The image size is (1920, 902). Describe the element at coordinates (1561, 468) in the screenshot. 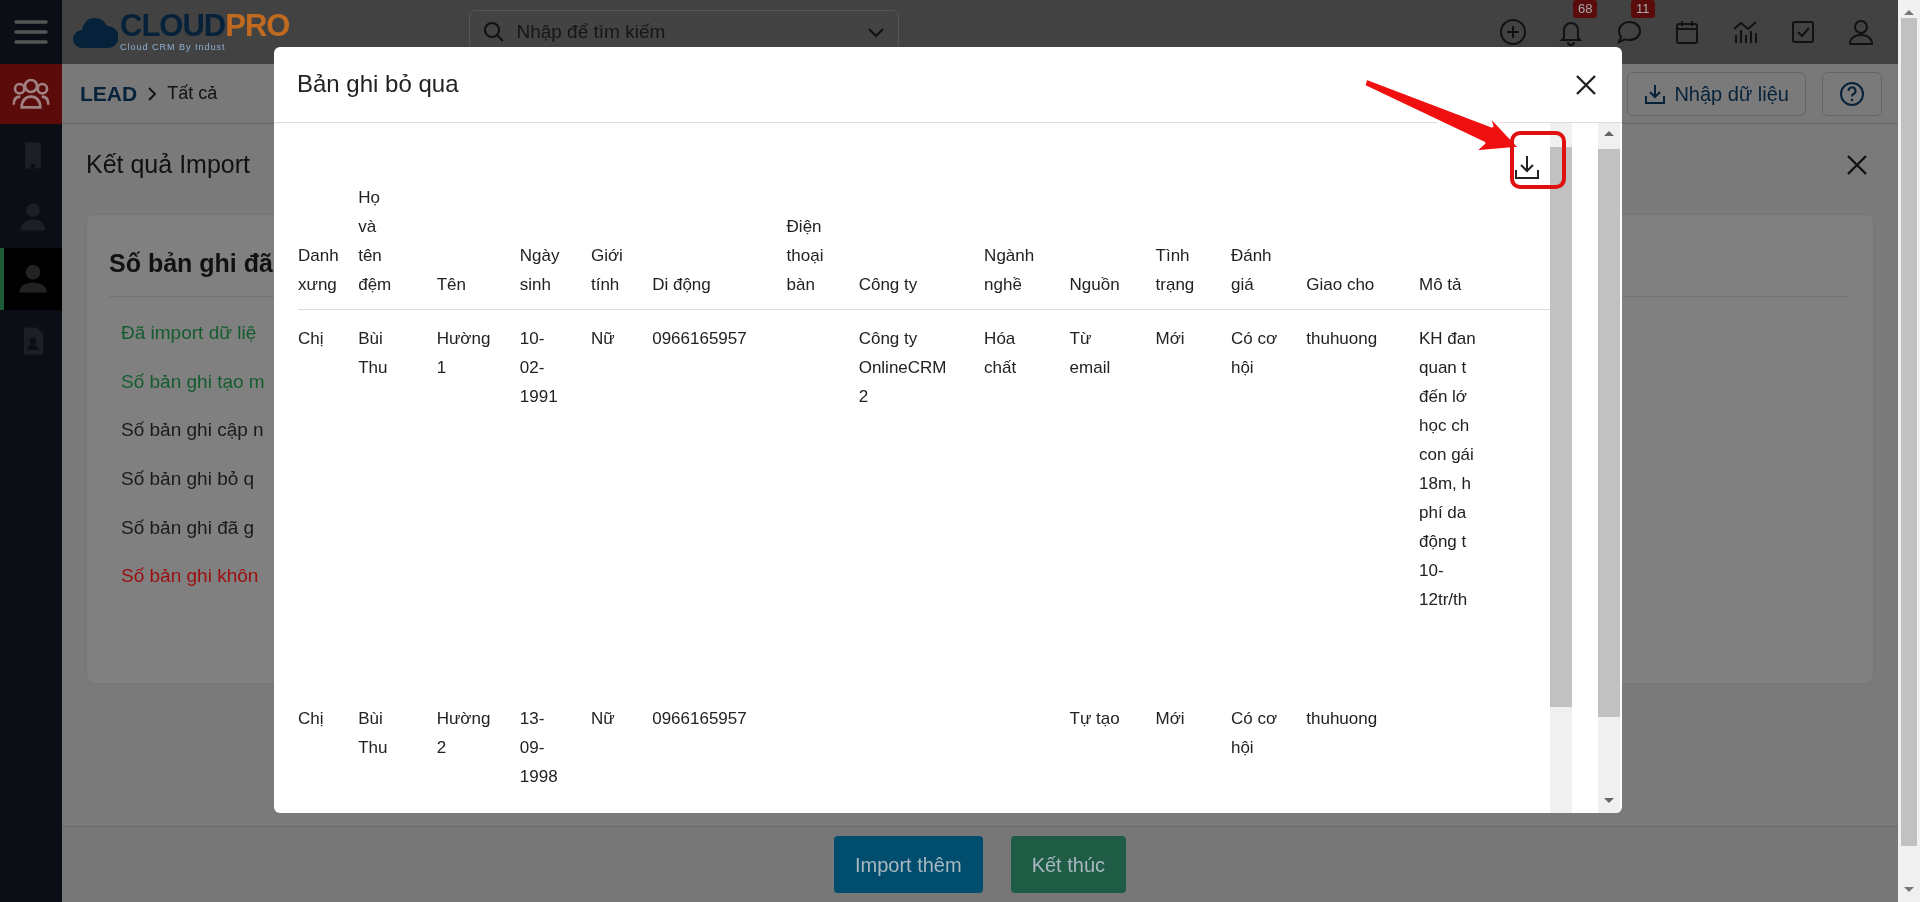

I see `table-scrollbar` at that location.